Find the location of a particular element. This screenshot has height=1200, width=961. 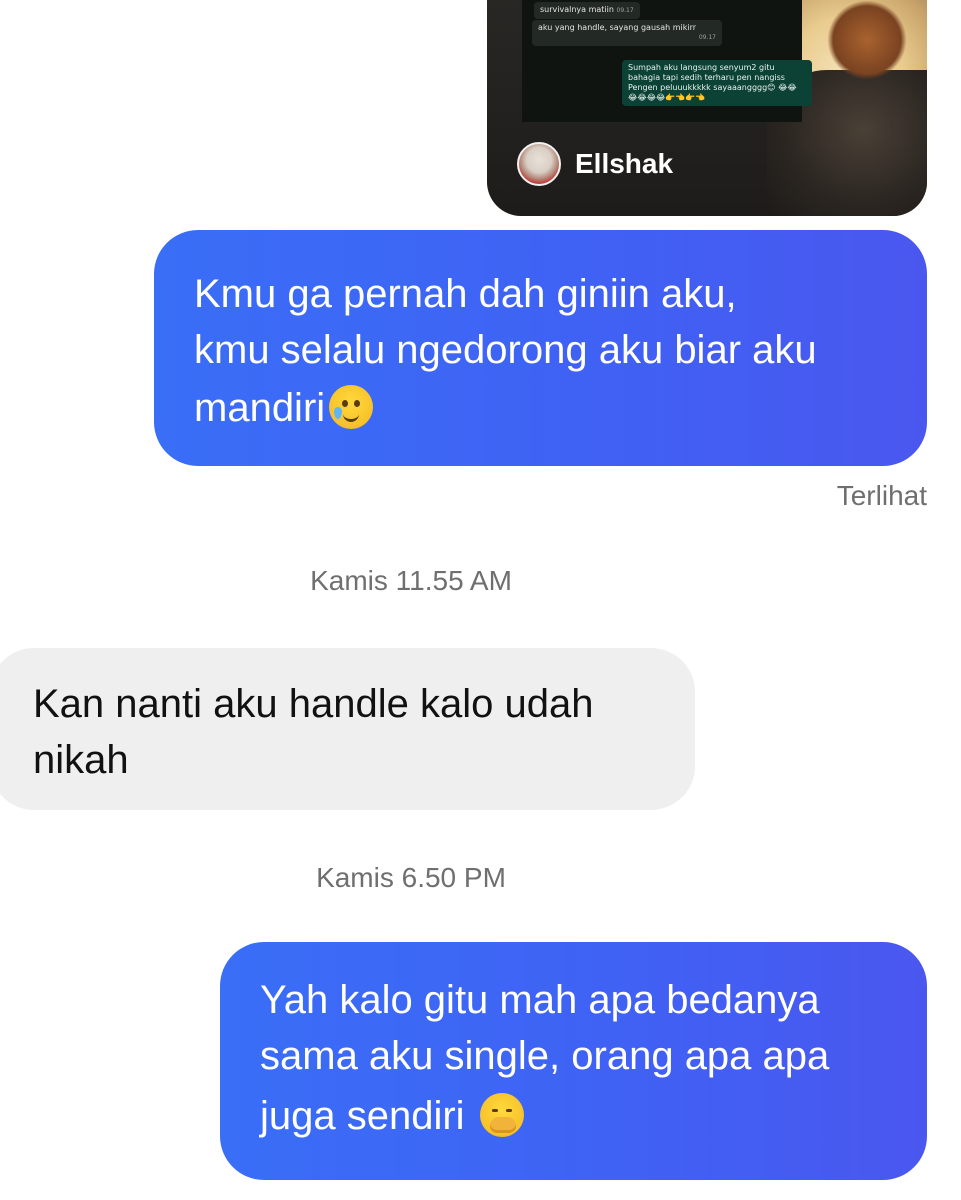

message-text-line: Kan nanti aku handle kalo udah is located at coordinates (313, 704).